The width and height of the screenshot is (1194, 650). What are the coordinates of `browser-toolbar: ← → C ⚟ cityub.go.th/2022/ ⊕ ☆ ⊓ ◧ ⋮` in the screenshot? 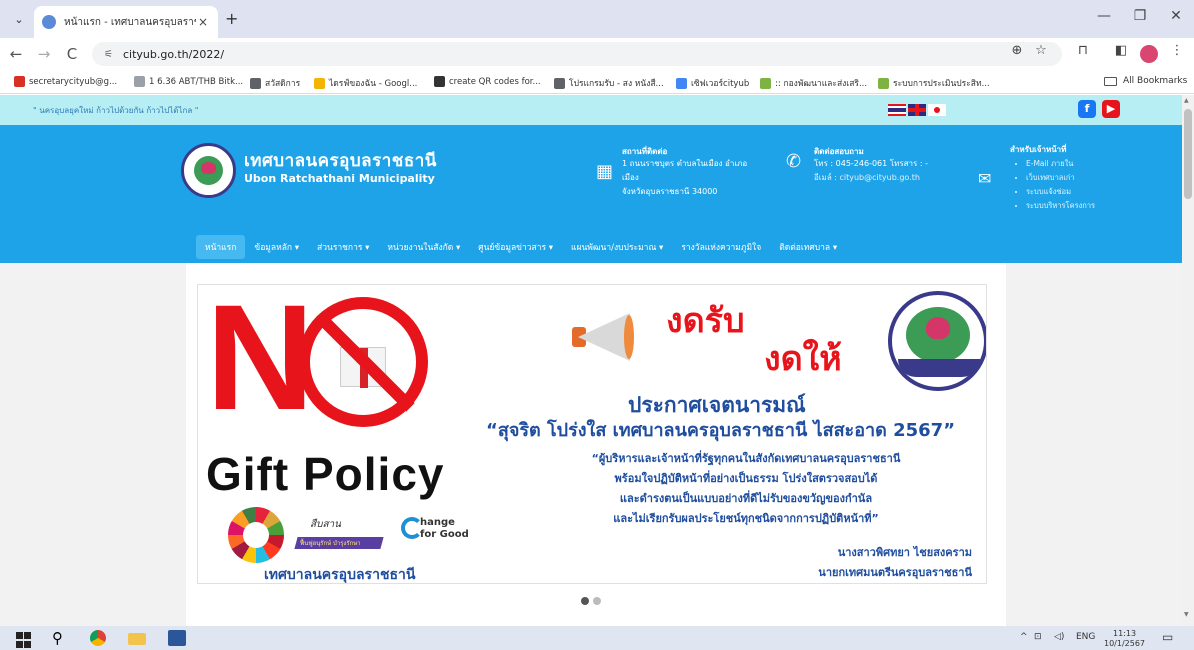 It's located at (597, 54).